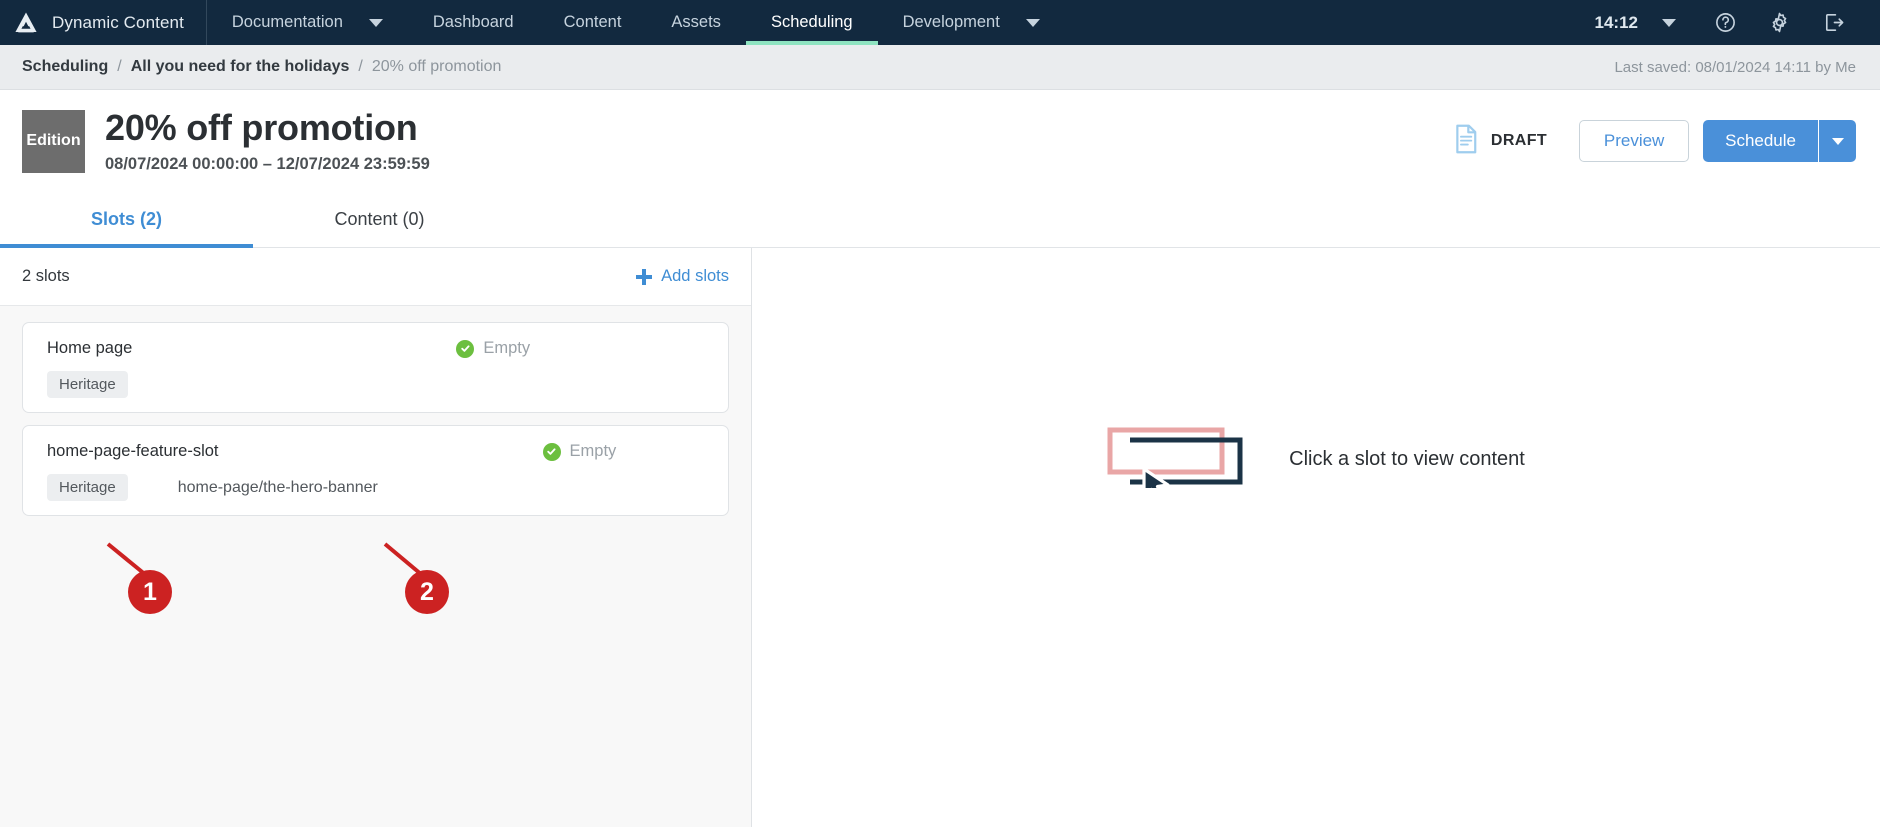  What do you see at coordinates (65, 67) in the screenshot?
I see `breadcrumb-item-scheduling: Scheduling` at bounding box center [65, 67].